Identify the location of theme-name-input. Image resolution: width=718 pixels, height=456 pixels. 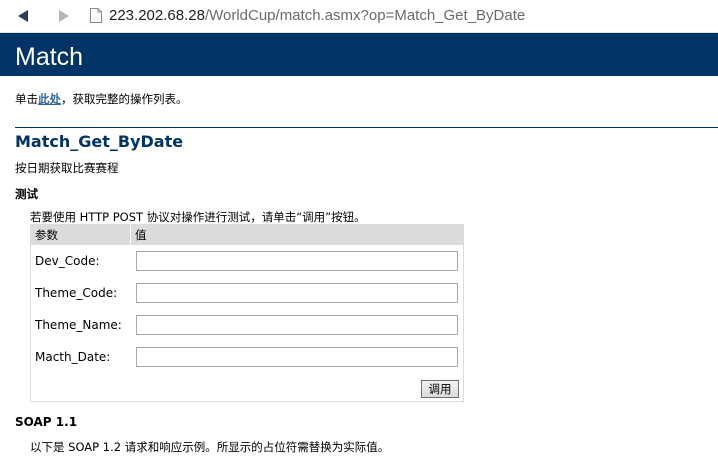
(297, 325).